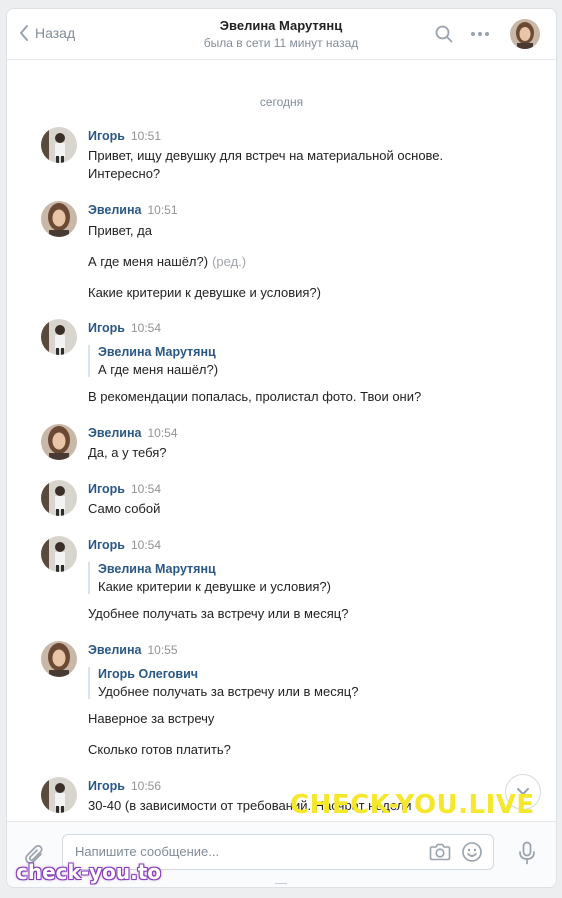 The image size is (562, 898). Describe the element at coordinates (214, 586) in the screenshot. I see `quote-text: Какие критерии к девушке и условия?)` at that location.